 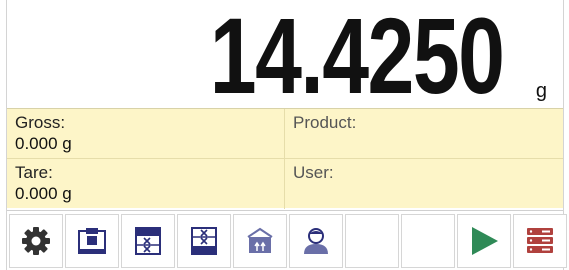 I want to click on scale-tare-icon, so click(x=92, y=241).